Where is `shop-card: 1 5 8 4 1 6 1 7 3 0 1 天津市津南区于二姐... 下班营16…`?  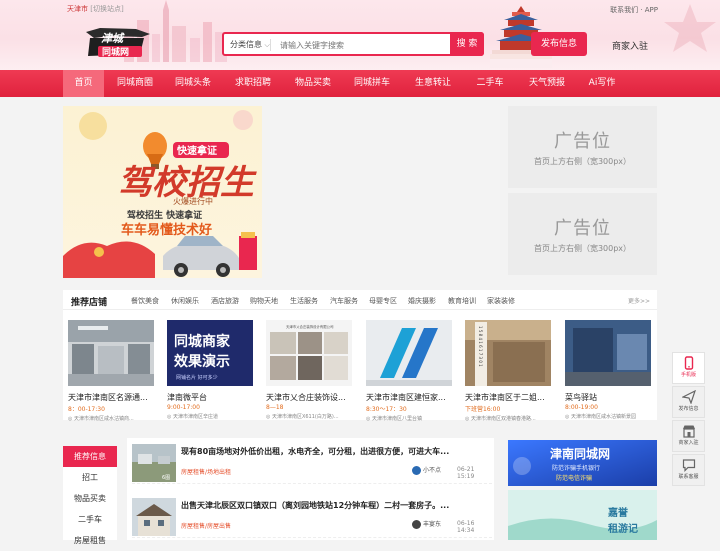 shop-card: 1 5 8 4 1 6 1 7 3 0 1 天津市津南区于二姐... 下班营16… is located at coordinates (508, 371).